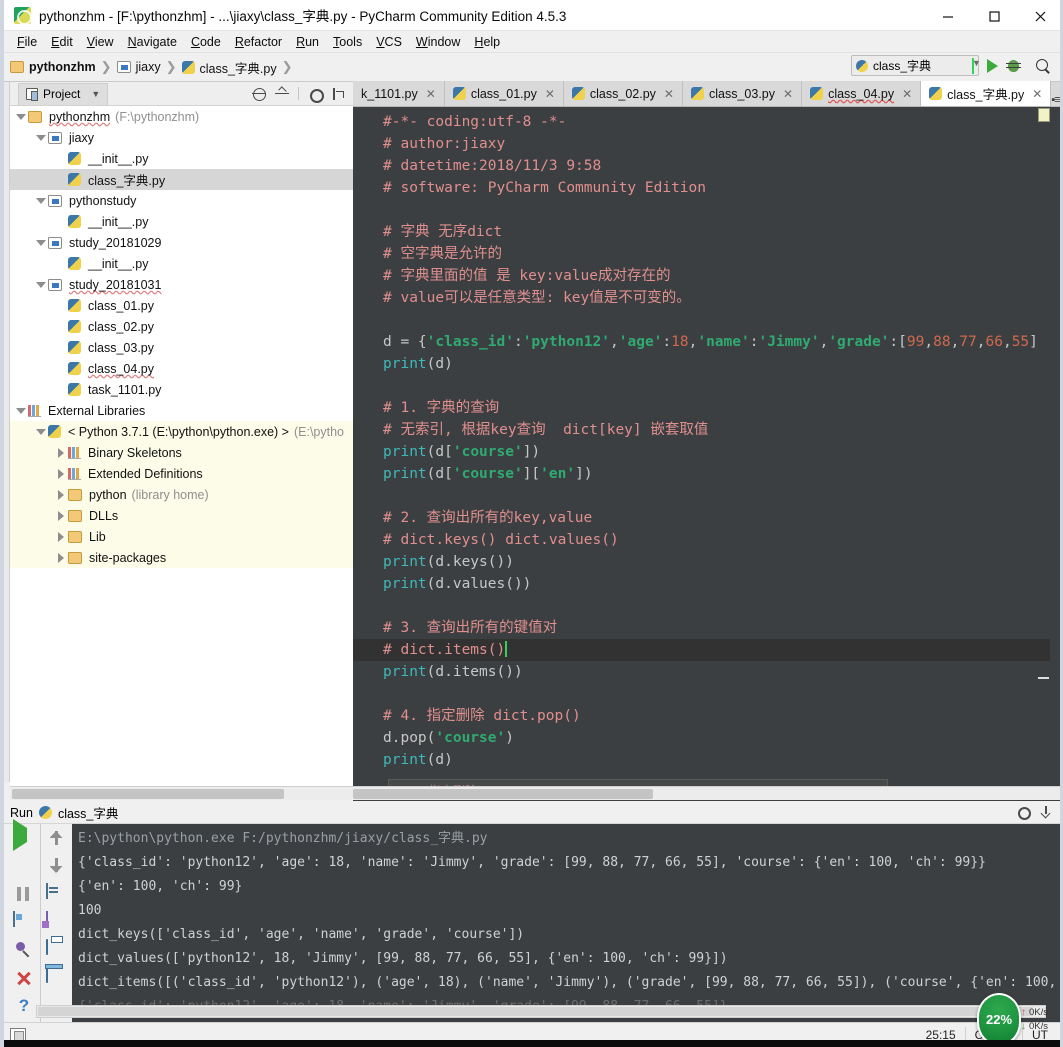 This screenshot has height=1047, width=1063. Describe the element at coordinates (95, 94) in the screenshot. I see `chevron-down-icon: ▼` at that location.